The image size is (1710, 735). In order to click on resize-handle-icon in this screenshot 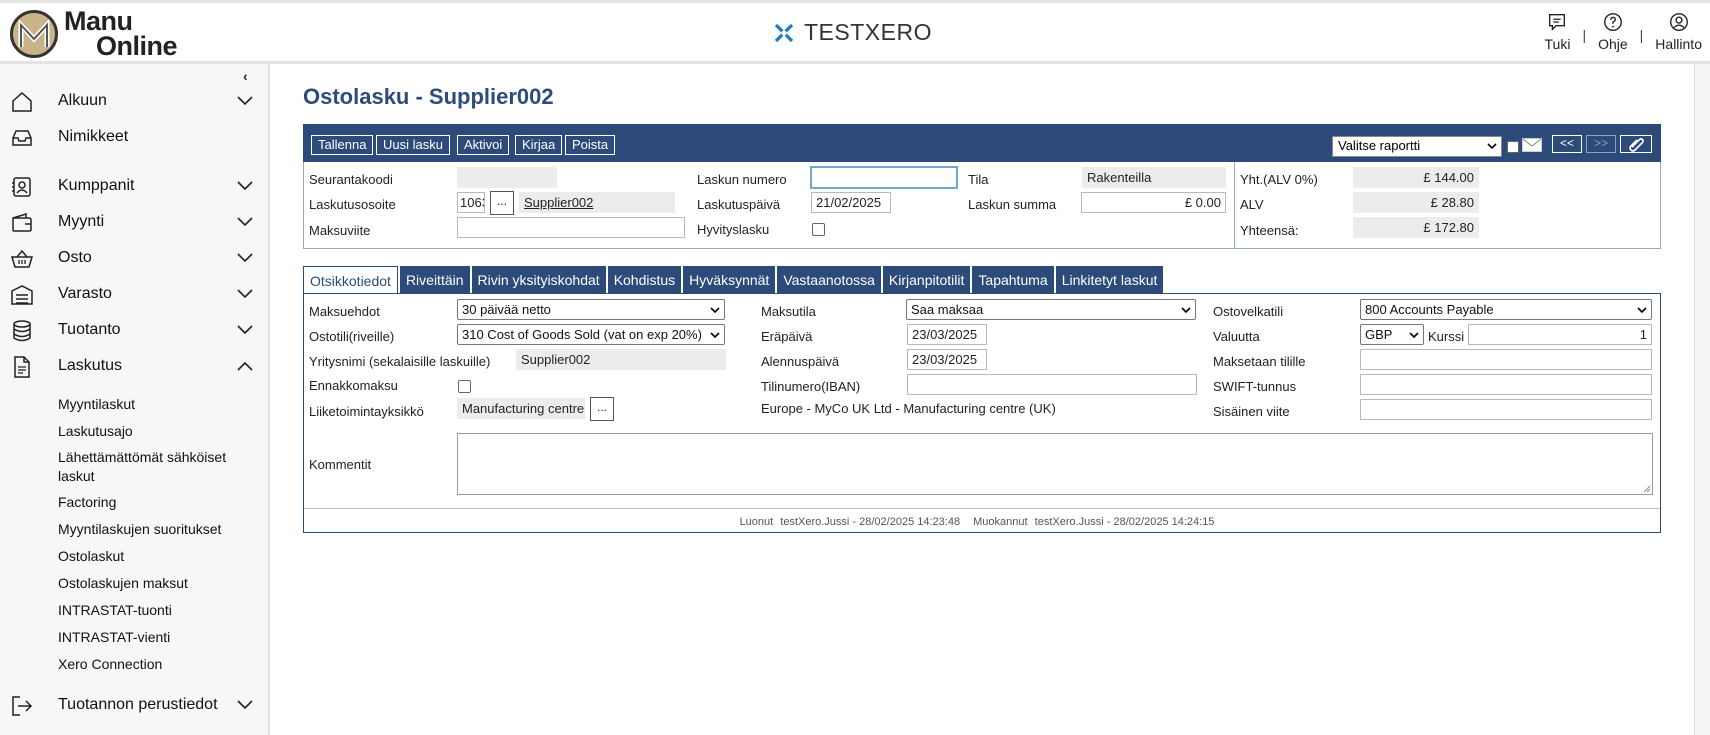, I will do `click(1647, 489)`.